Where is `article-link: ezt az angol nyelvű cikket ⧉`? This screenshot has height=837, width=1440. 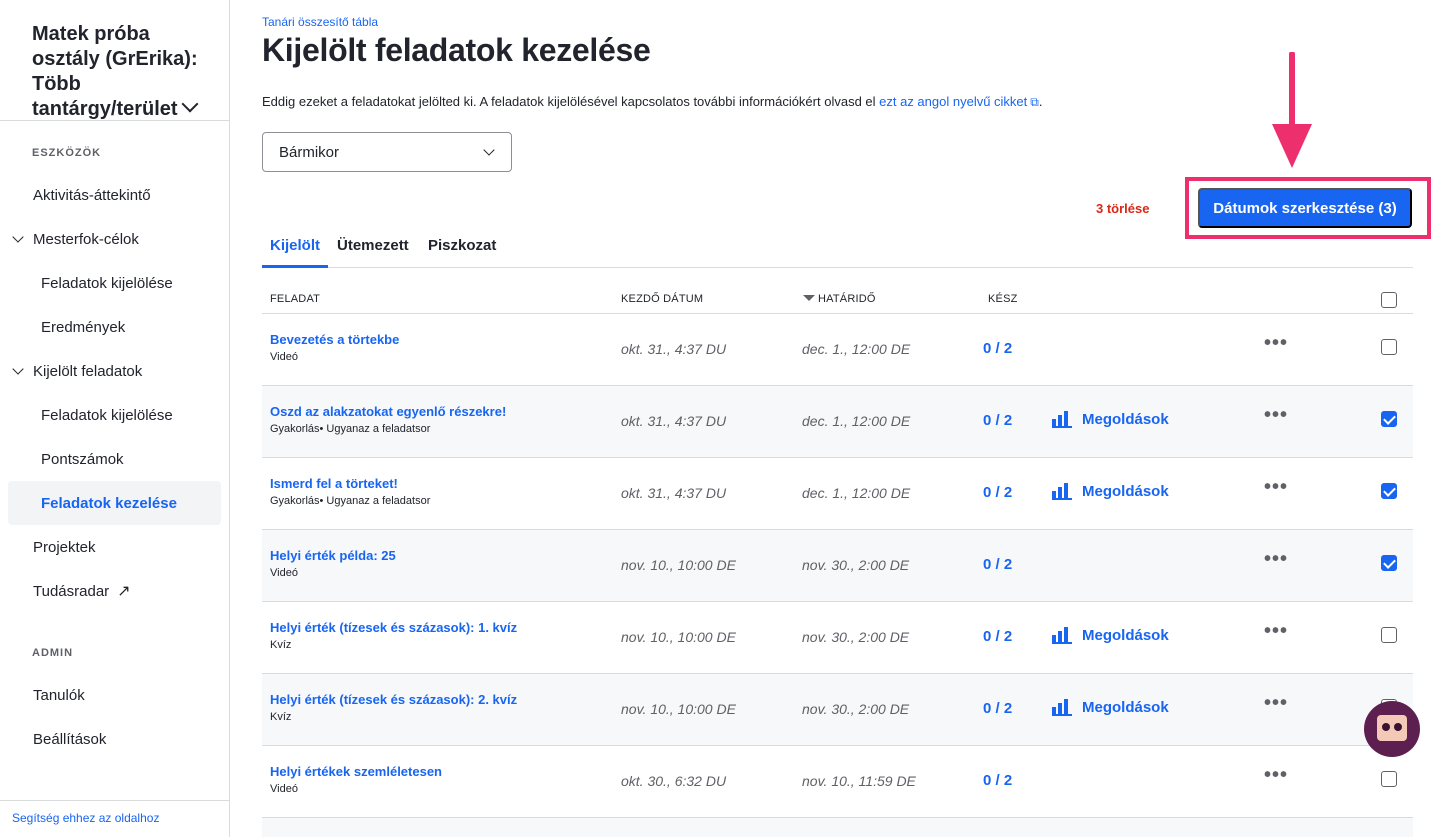 article-link: ezt az angol nyelvű cikket ⧉ is located at coordinates (959, 101).